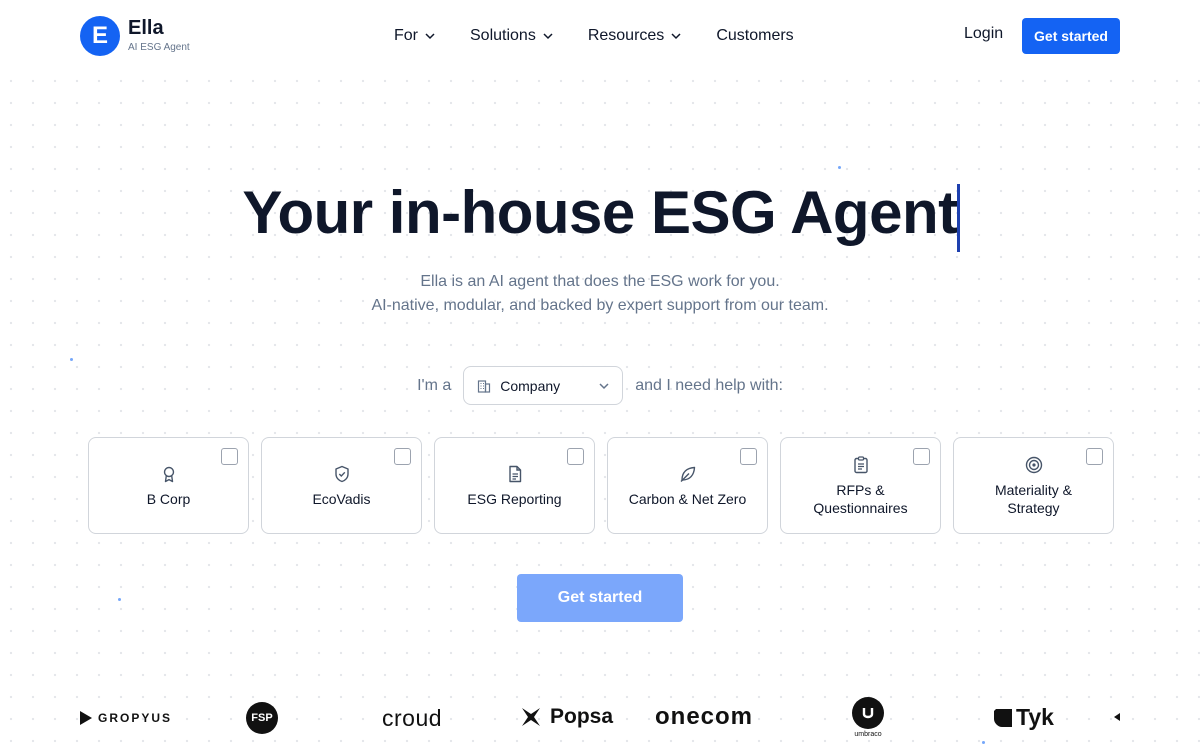 This screenshot has height=750, width=1200. I want to click on building-icon, so click(484, 386).